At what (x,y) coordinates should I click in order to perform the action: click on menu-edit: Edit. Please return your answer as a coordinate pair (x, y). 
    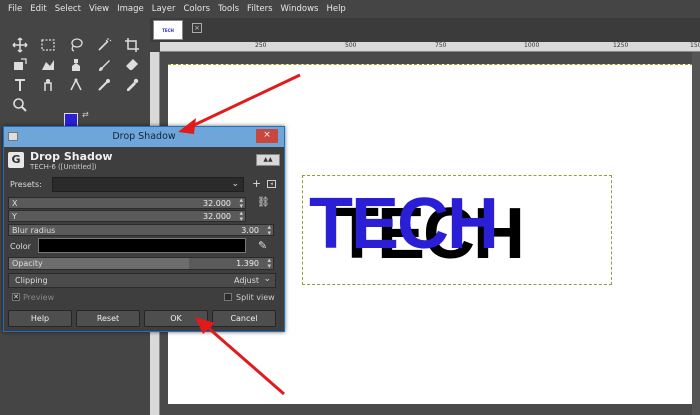
    Looking at the image, I should click on (38, 9).